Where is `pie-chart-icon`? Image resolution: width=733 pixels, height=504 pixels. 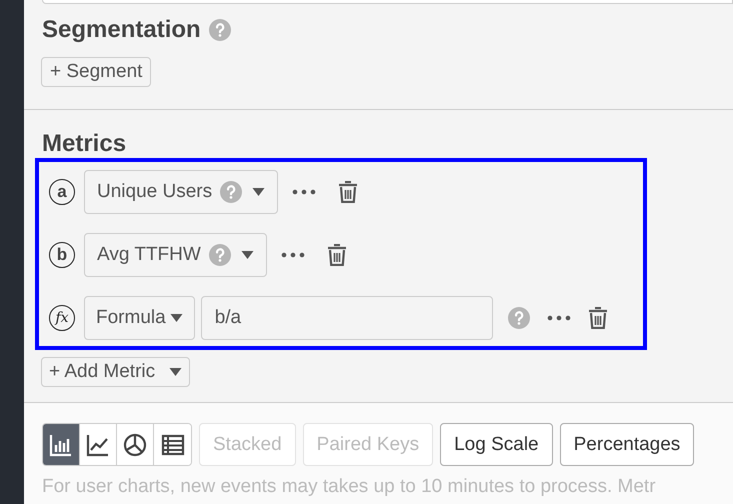
pie-chart-icon is located at coordinates (135, 444).